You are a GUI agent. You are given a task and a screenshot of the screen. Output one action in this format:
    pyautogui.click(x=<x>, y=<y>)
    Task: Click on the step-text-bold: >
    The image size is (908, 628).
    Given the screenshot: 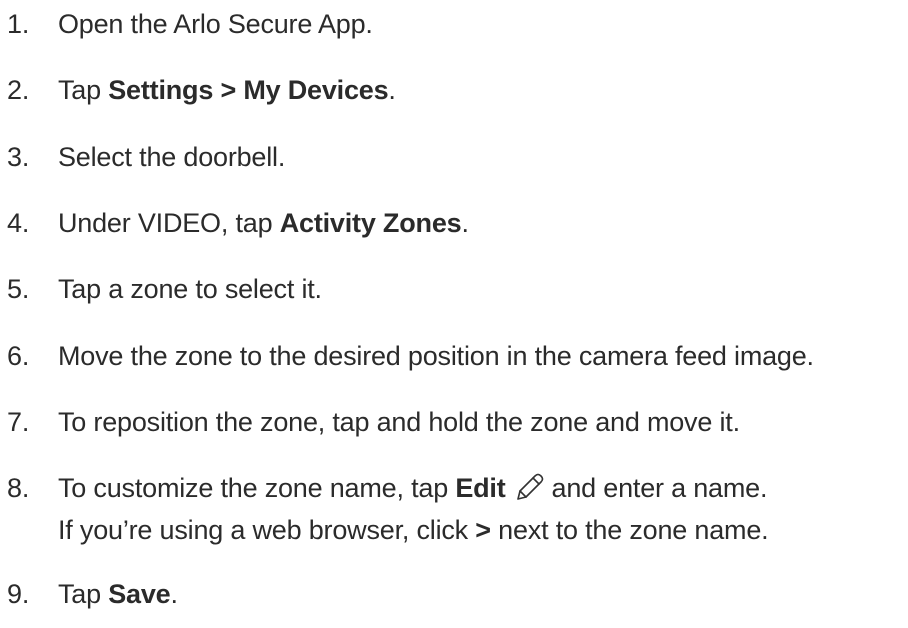 What is the action you would take?
    pyautogui.click(x=483, y=530)
    